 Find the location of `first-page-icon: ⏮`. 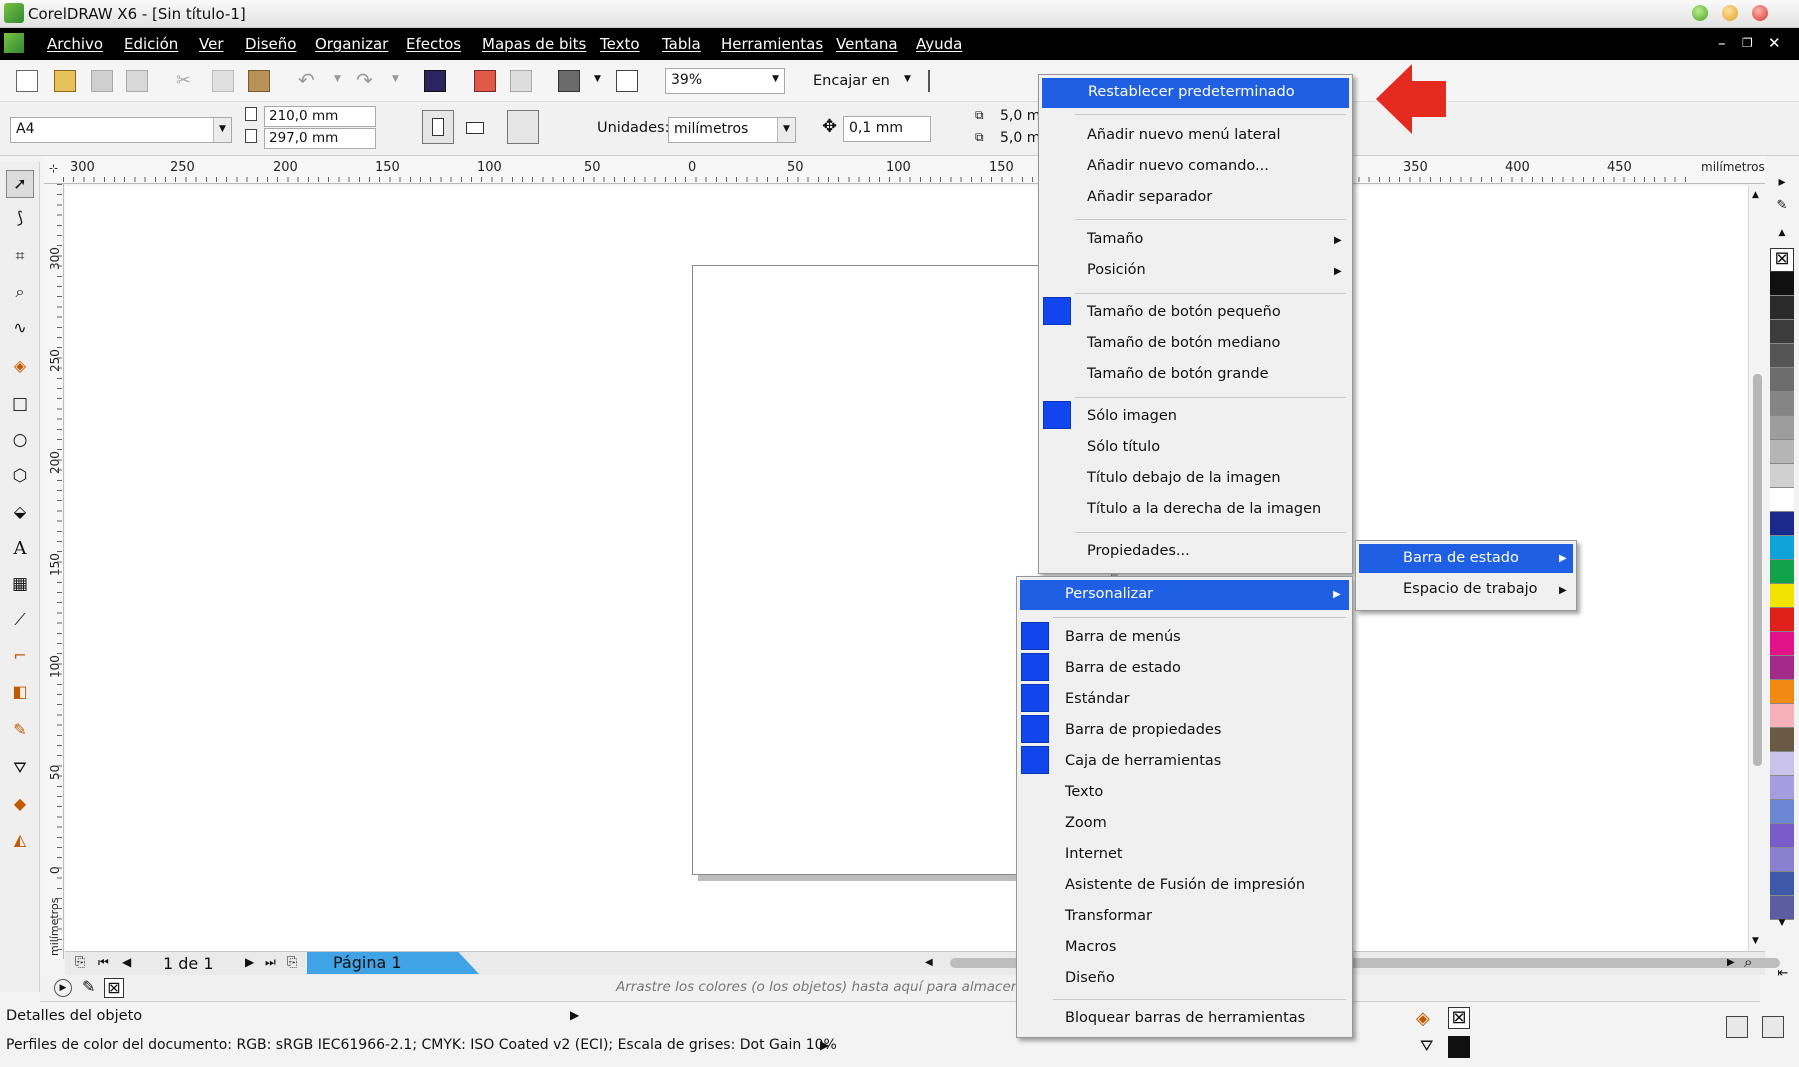

first-page-icon: ⏮ is located at coordinates (103, 962).